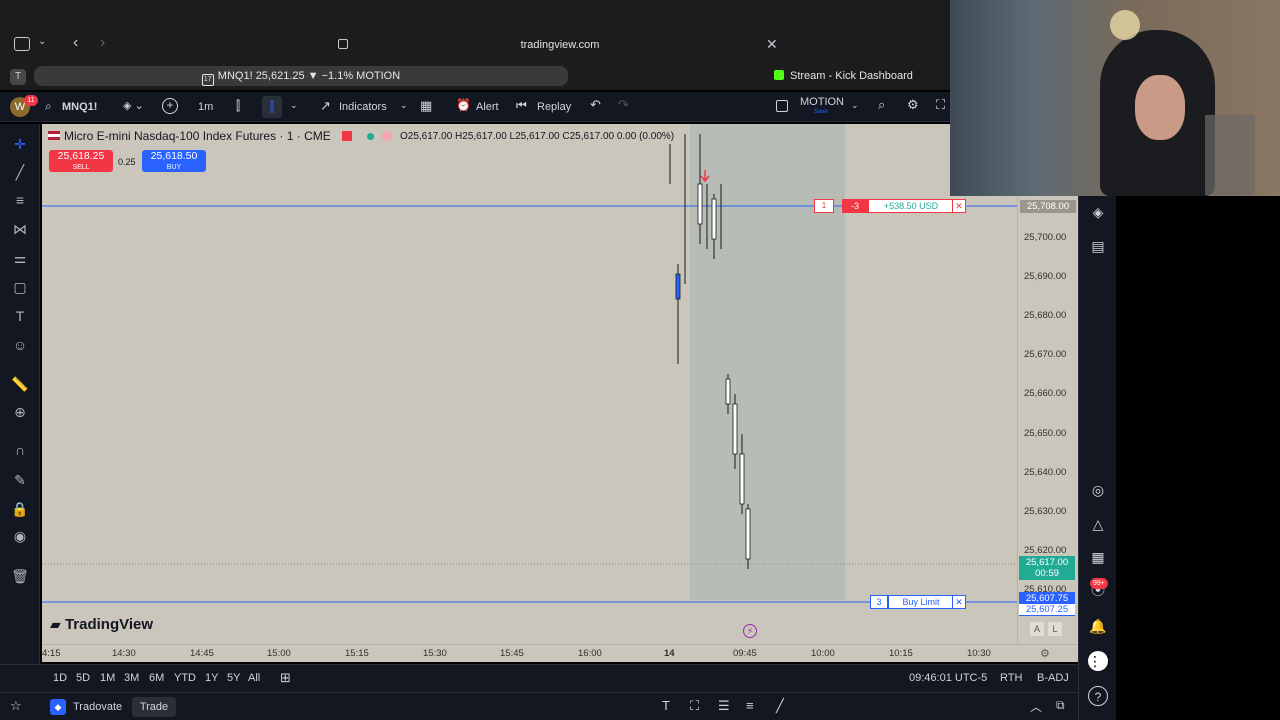 The image size is (1280, 720). I want to click on range-all: All, so click(254, 678).